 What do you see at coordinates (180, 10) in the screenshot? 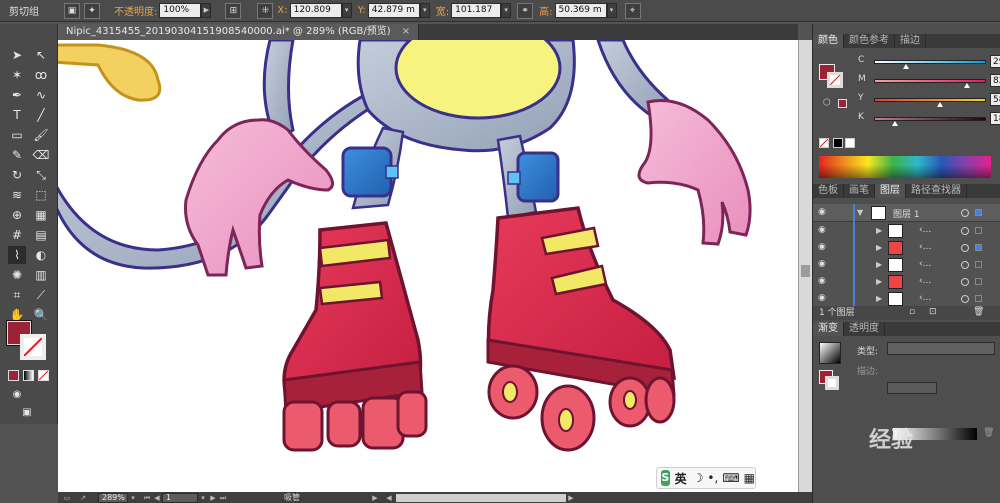
I see `opacity-field: 100%` at bounding box center [180, 10].